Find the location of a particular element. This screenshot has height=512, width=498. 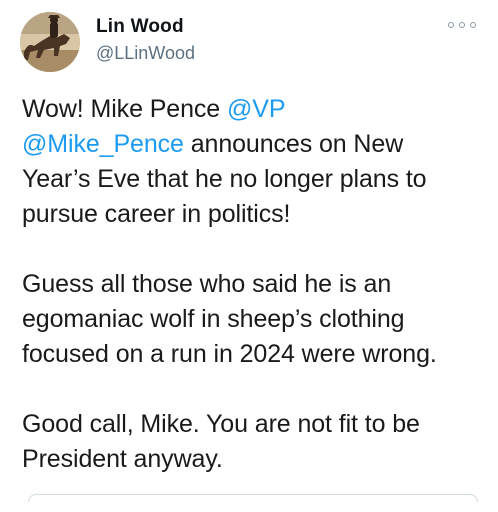

tweet-line: Year’s Eve that he no longer plans to is located at coordinates (224, 179).